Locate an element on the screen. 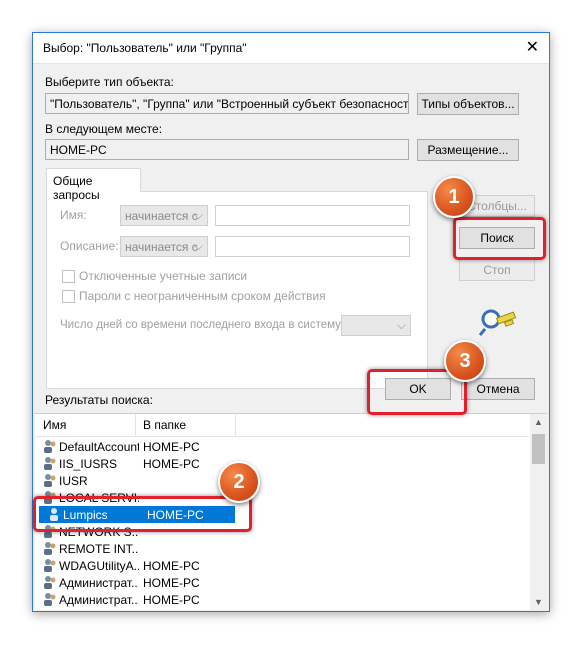 Image resolution: width=581 pixels, height=645 pixels. name-input is located at coordinates (312, 215).